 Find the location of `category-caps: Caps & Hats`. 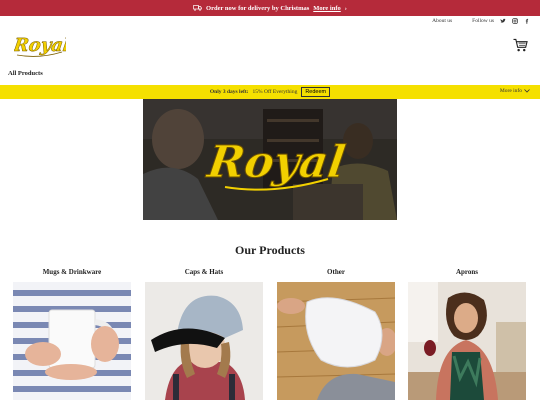

category-caps: Caps & Hats is located at coordinates (204, 334).